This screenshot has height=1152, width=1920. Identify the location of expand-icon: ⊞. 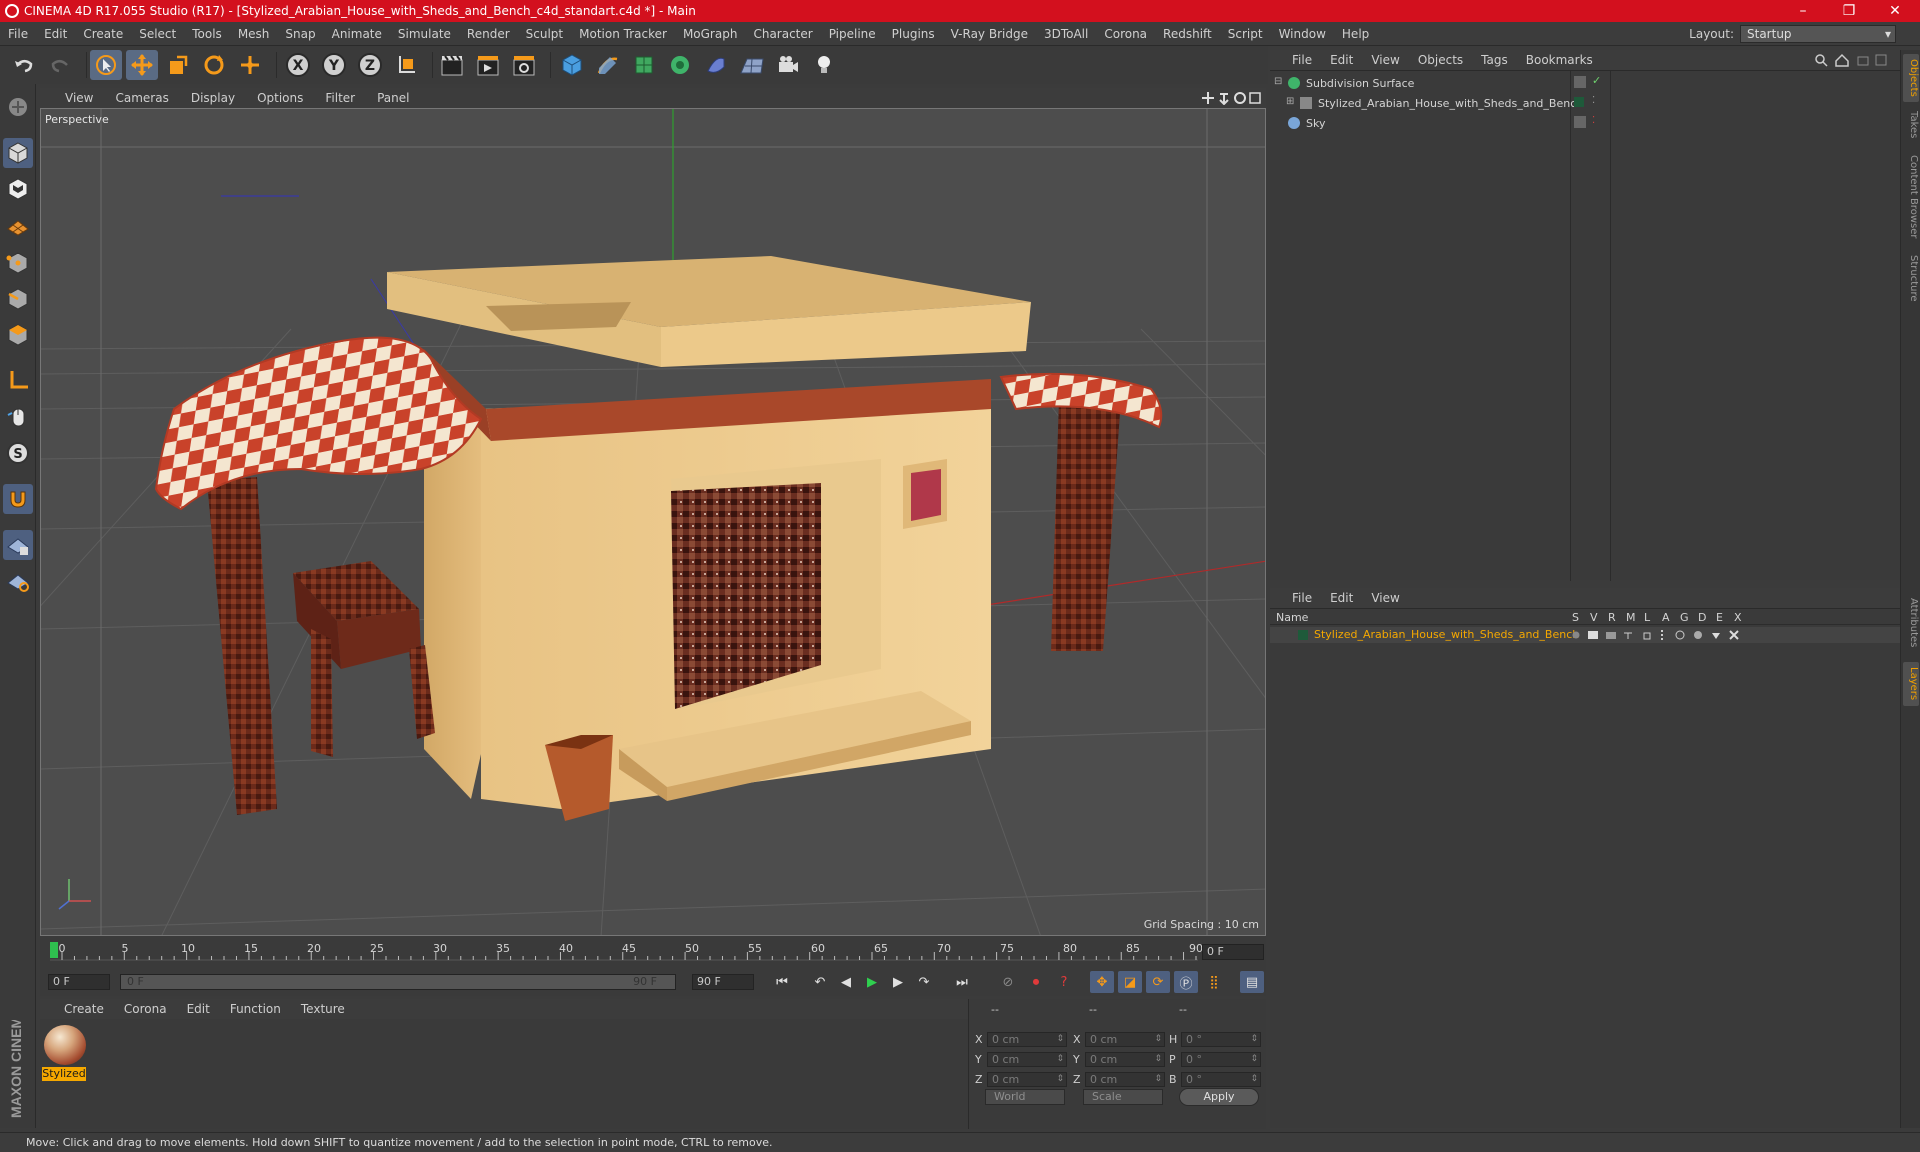
(1290, 101).